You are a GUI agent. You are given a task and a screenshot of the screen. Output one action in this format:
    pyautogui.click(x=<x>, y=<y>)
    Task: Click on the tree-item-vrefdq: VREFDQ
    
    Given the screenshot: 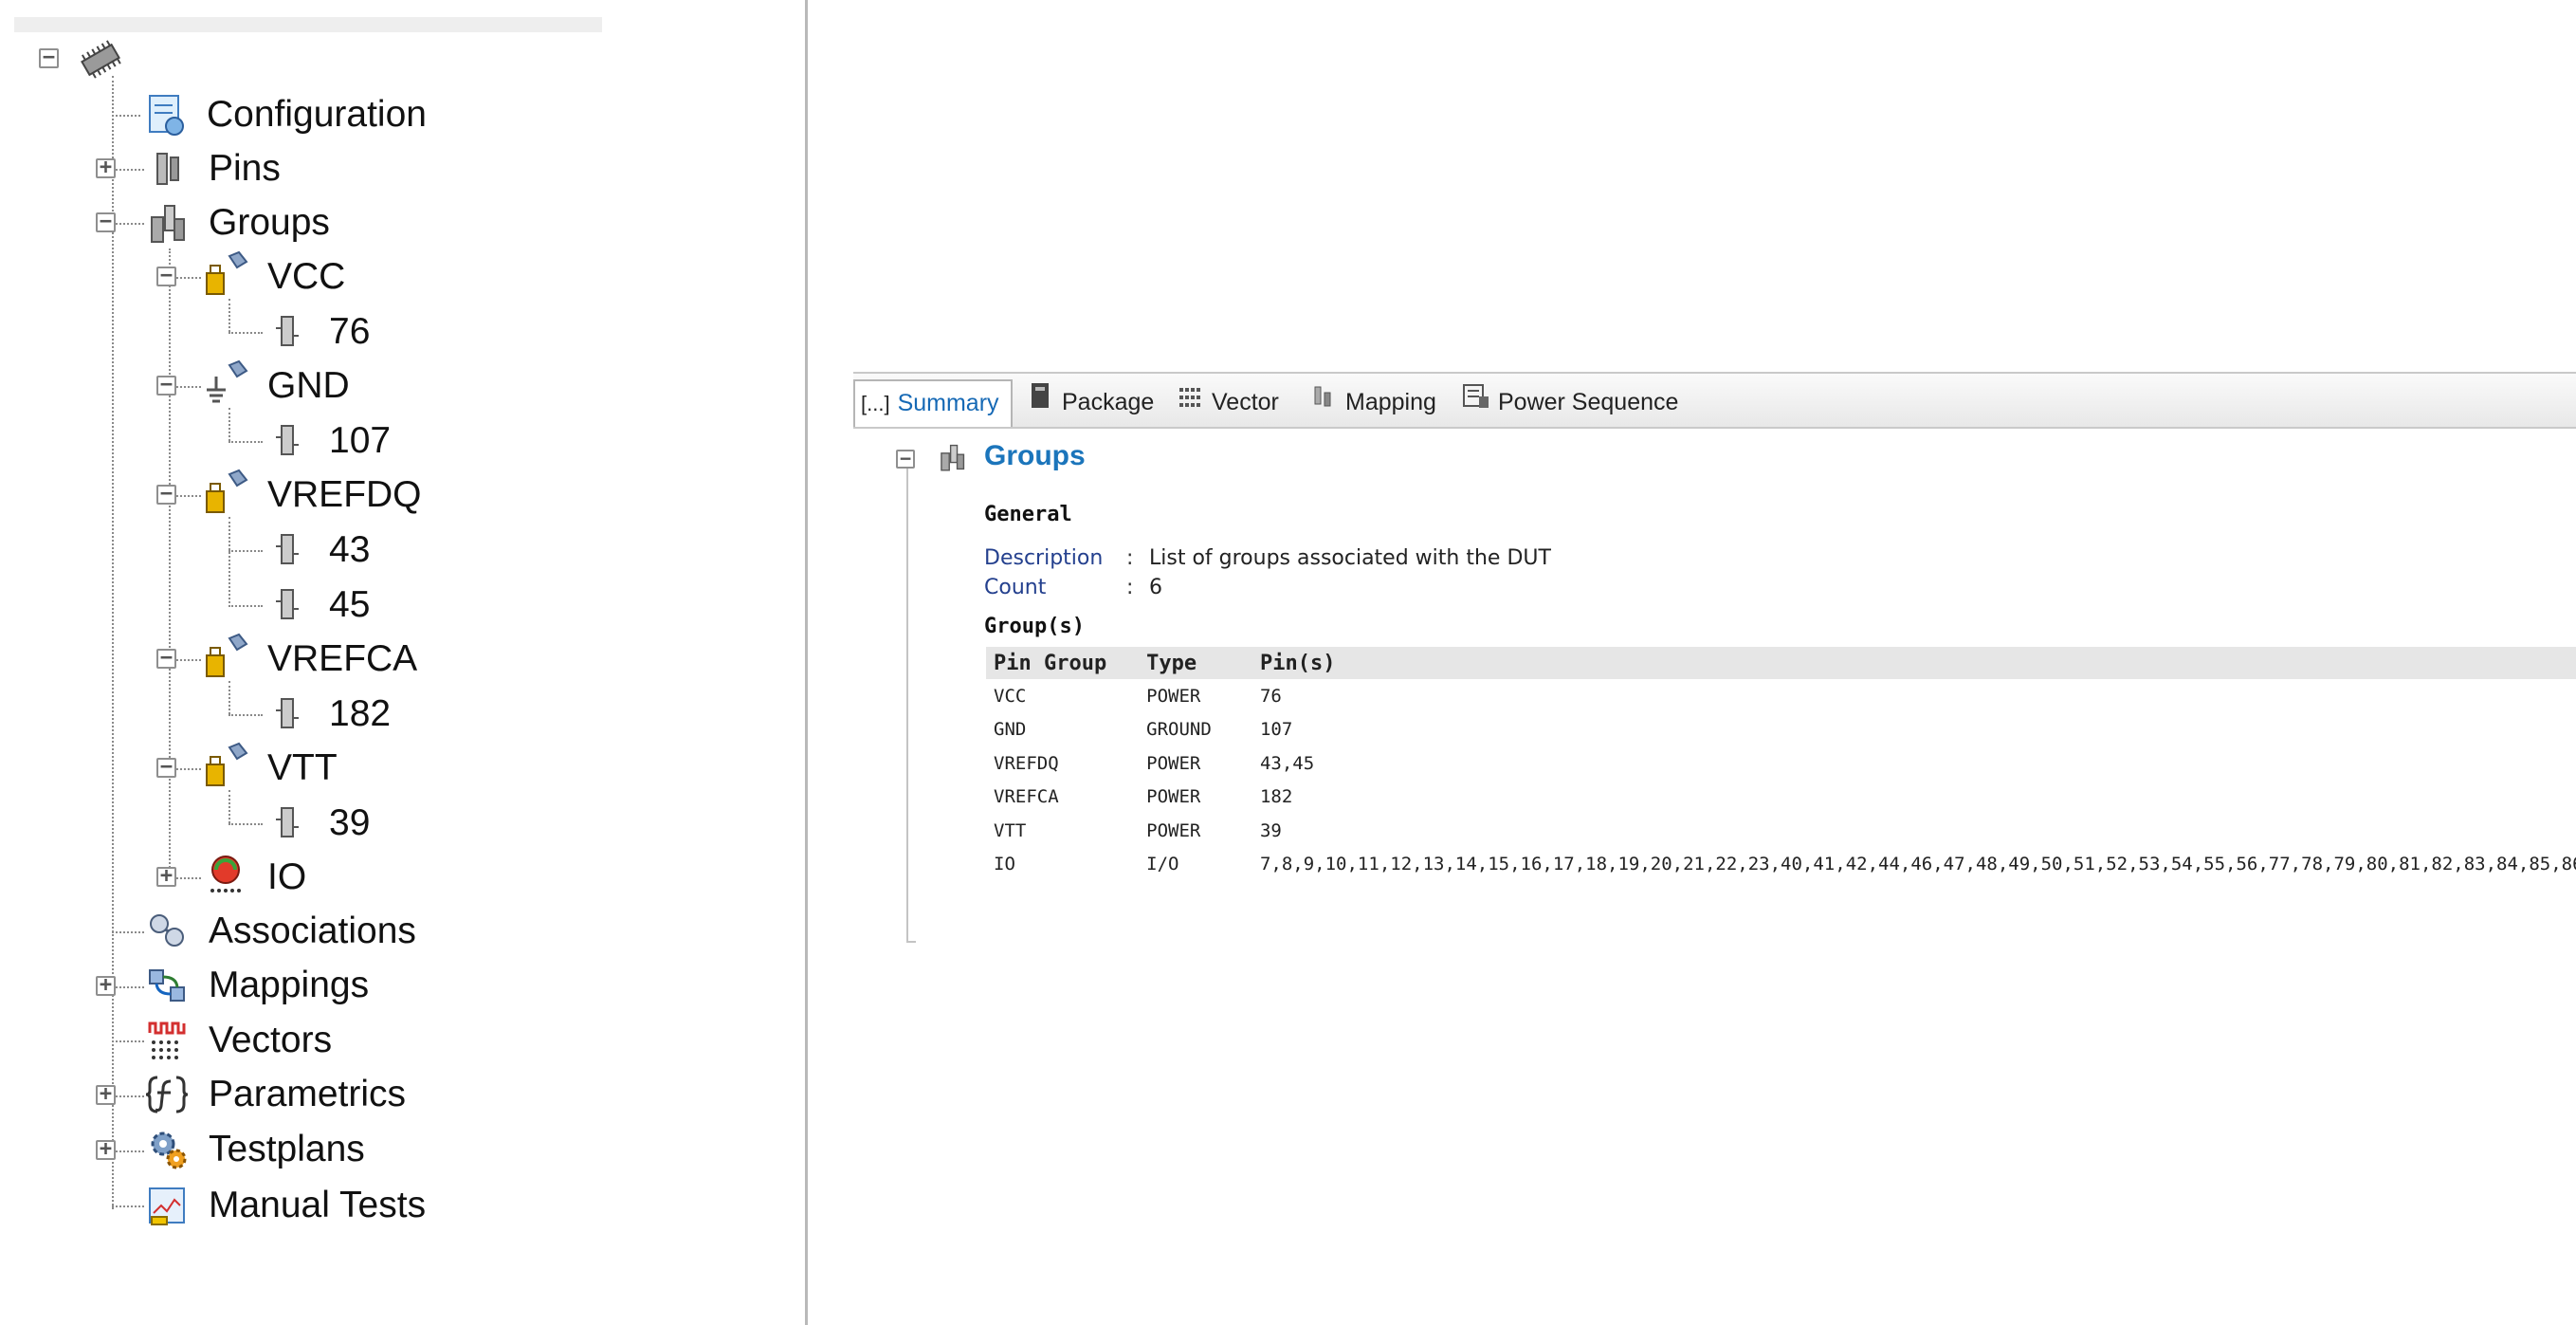 What is the action you would take?
    pyautogui.click(x=344, y=495)
    